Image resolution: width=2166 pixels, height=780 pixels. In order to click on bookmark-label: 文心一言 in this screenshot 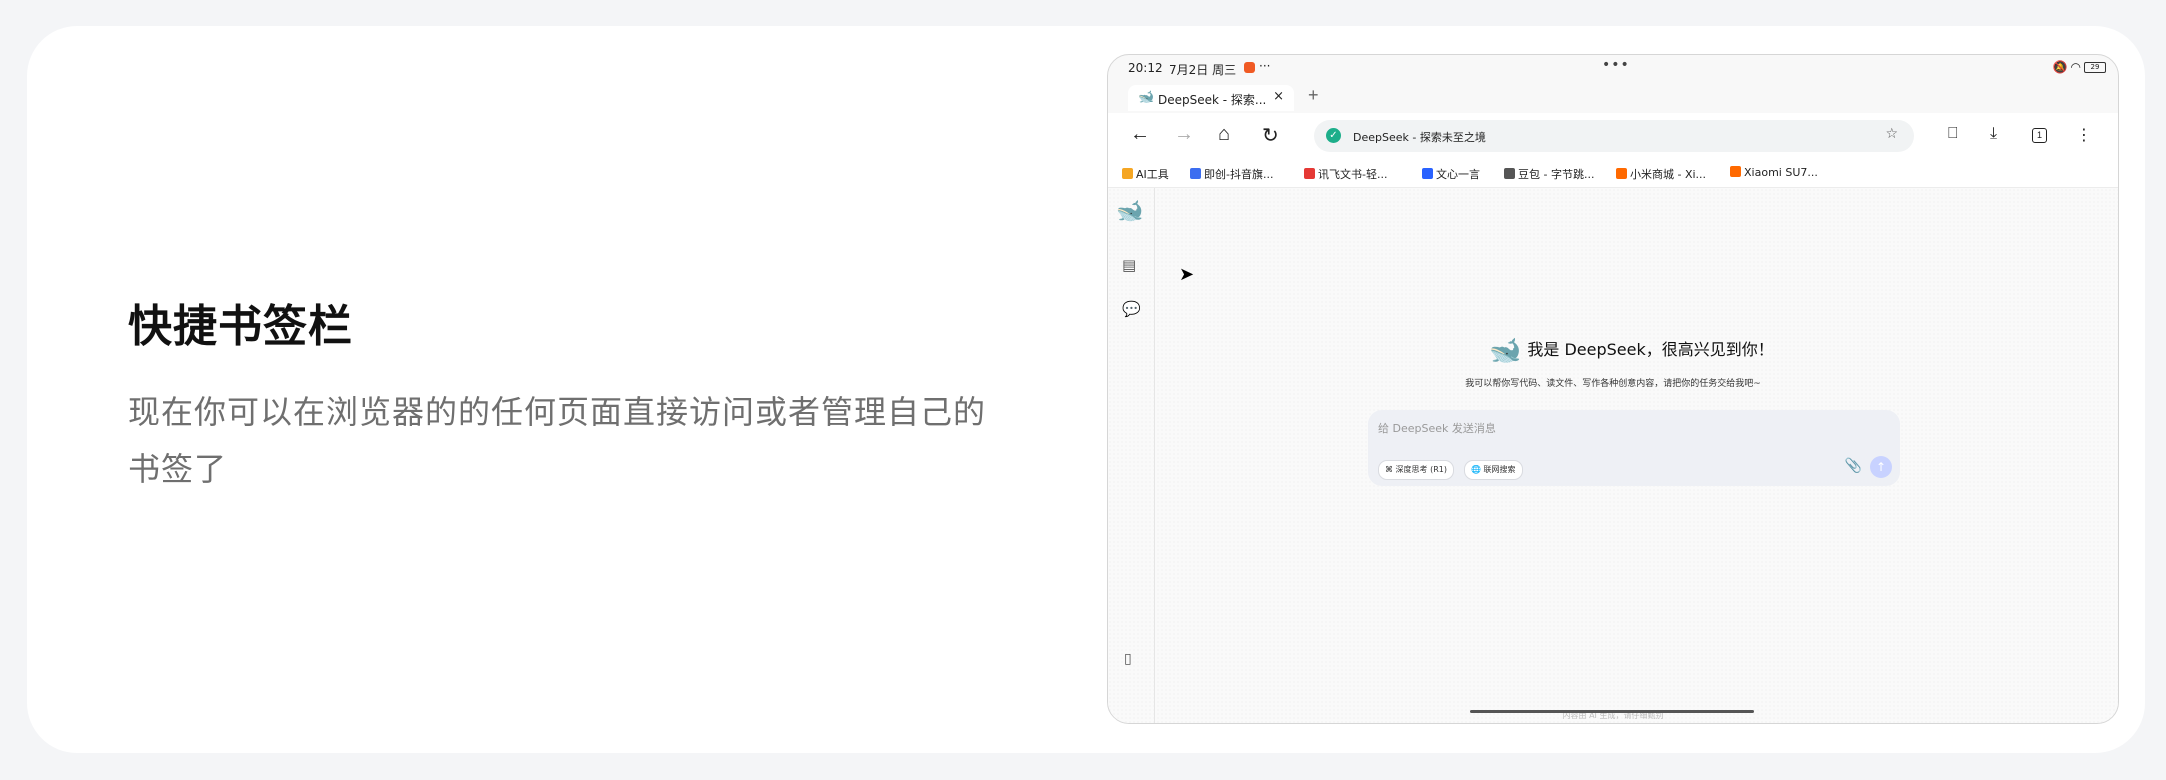, I will do `click(1458, 174)`.